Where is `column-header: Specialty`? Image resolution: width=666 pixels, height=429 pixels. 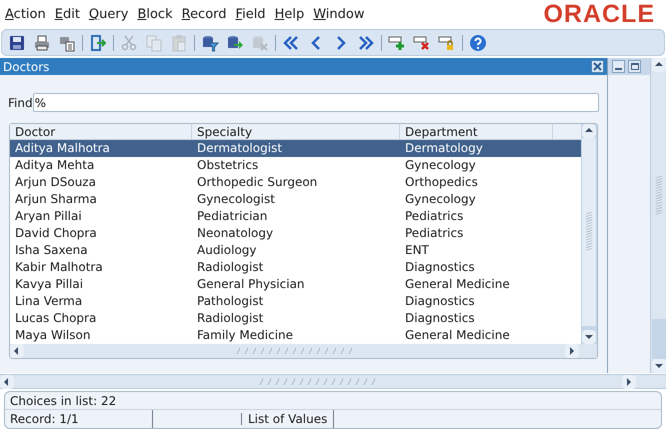
column-header: Specialty is located at coordinates (296, 131).